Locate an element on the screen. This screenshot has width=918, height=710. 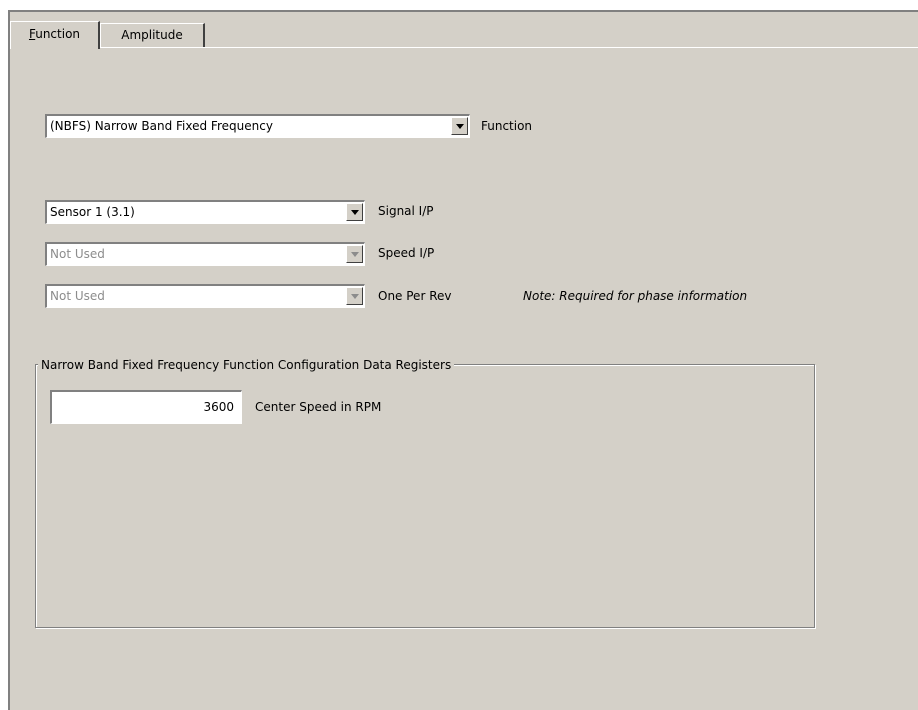
function-select-value: (NBFS) Narrow Band Fixed Frequency is located at coordinates (161, 126).